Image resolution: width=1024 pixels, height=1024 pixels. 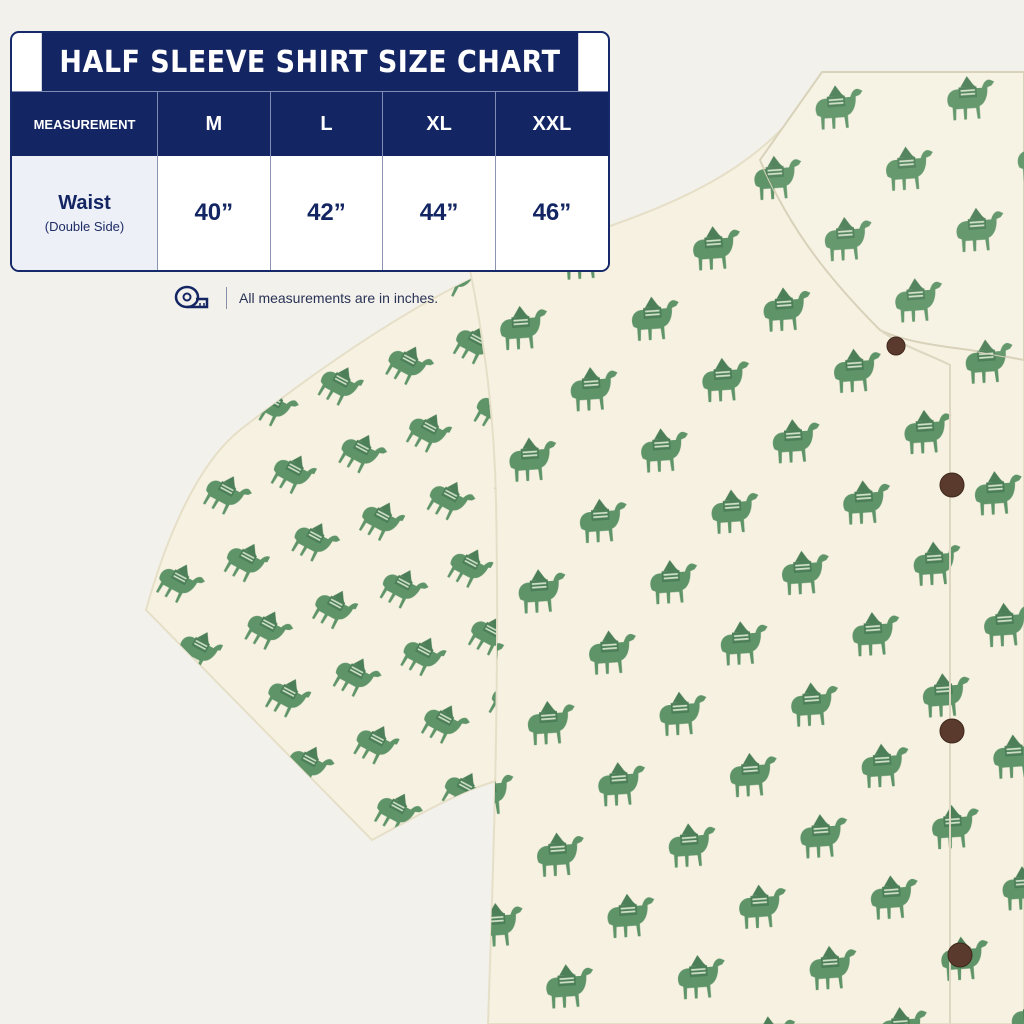 What do you see at coordinates (339, 298) in the screenshot?
I see `note-text: All measurements are in inches.` at bounding box center [339, 298].